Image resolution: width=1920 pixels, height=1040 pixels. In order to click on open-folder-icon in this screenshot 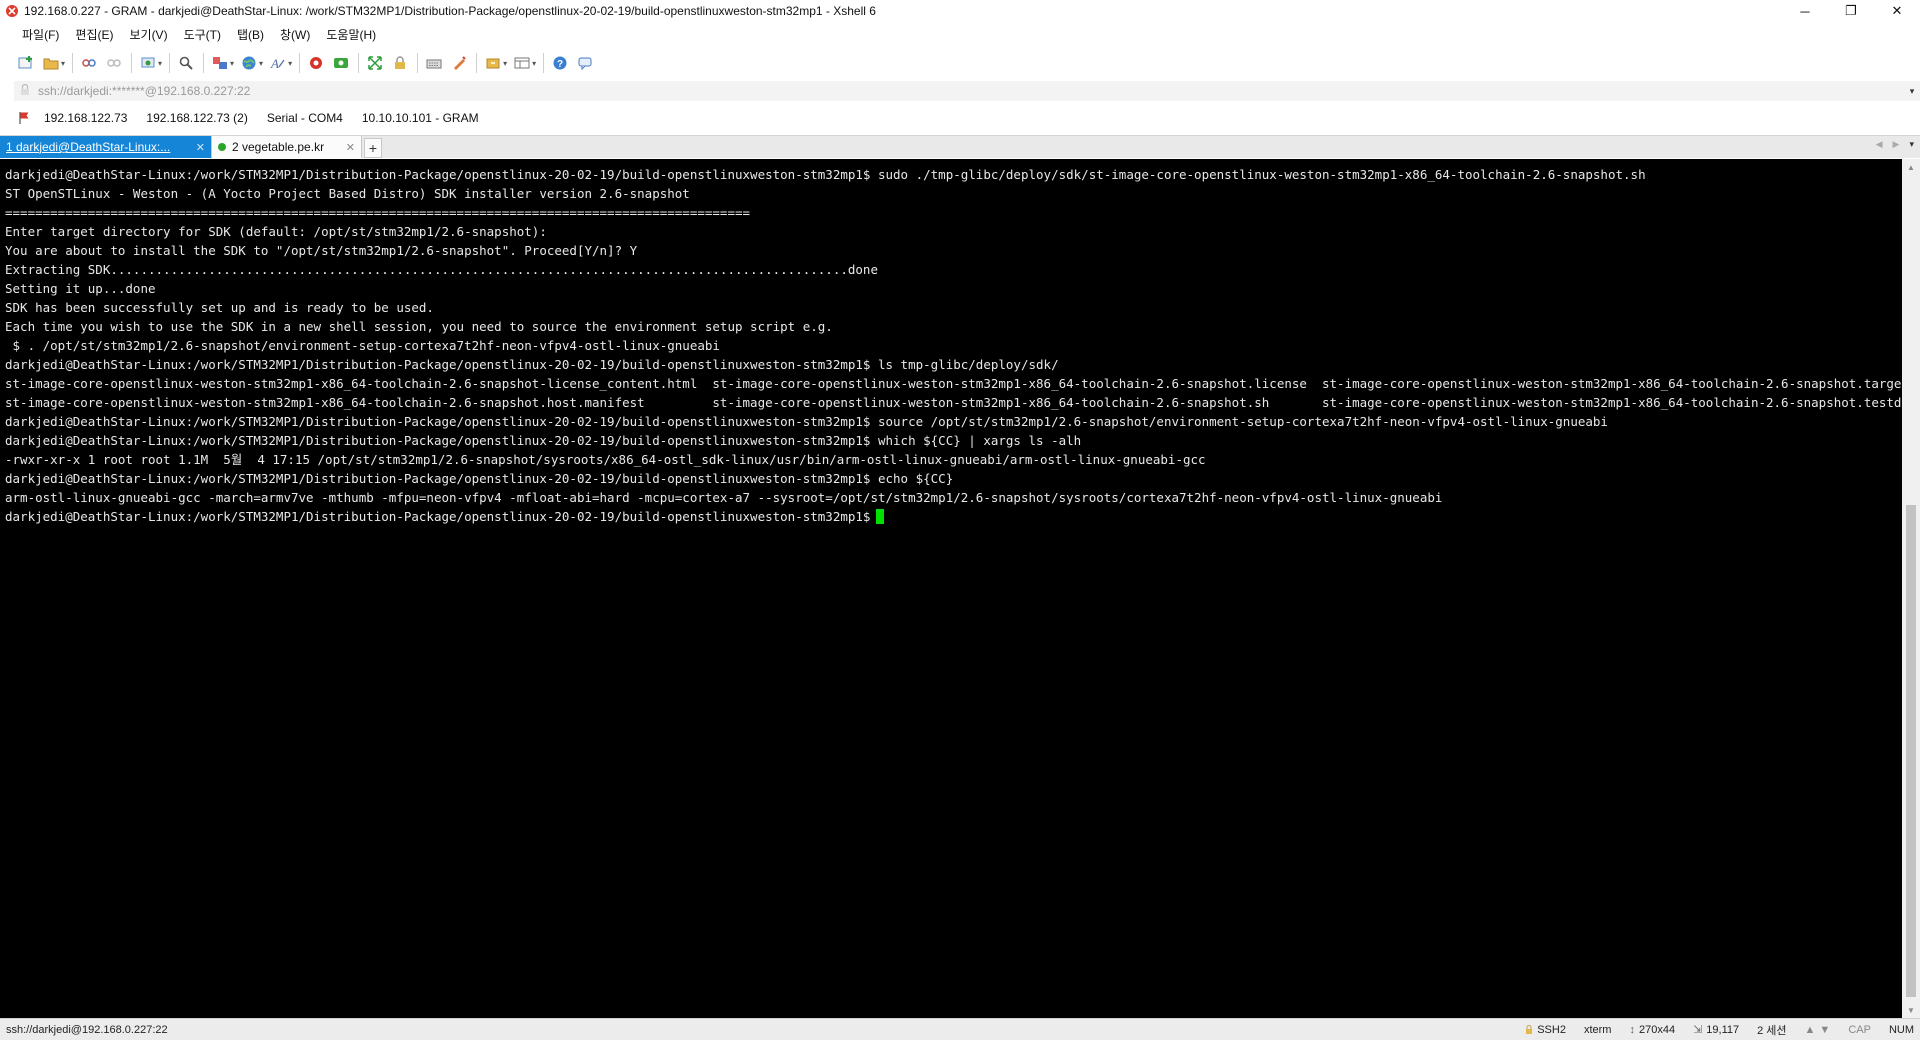, I will do `click(51, 63)`.